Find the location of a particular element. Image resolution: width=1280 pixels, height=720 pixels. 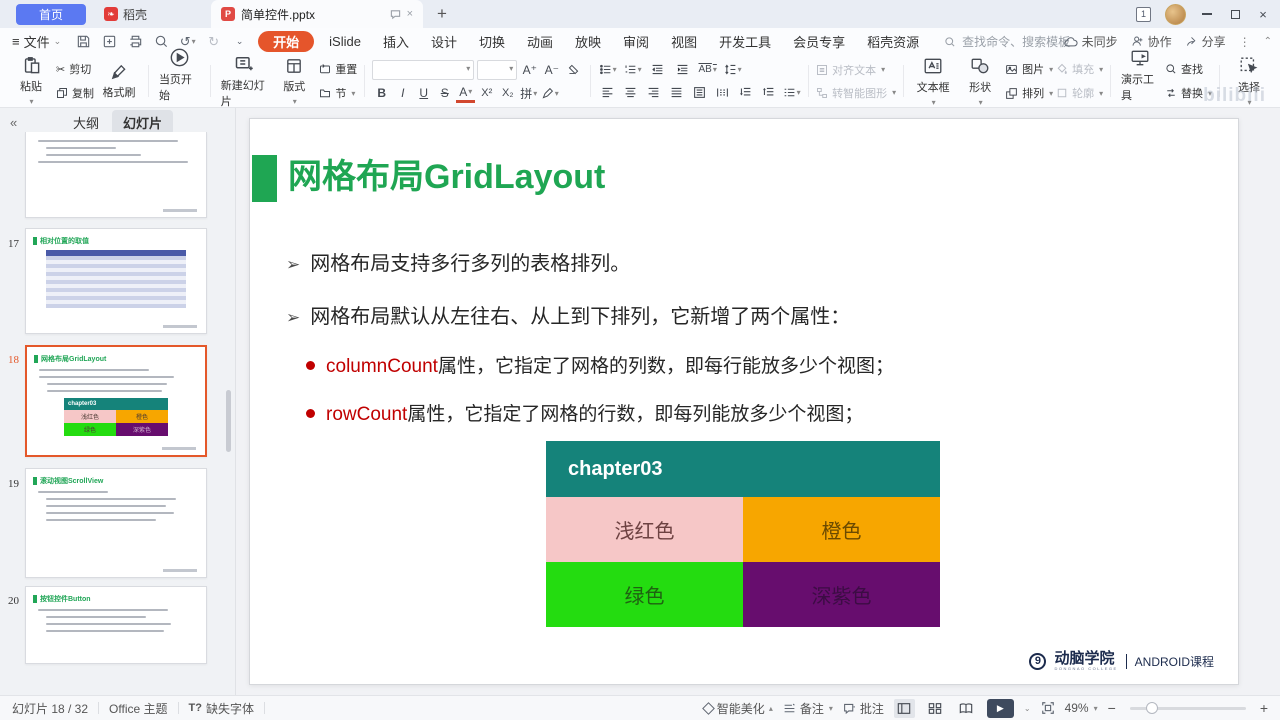

arrange-button: 排列 is located at coordinates (1029, 93).